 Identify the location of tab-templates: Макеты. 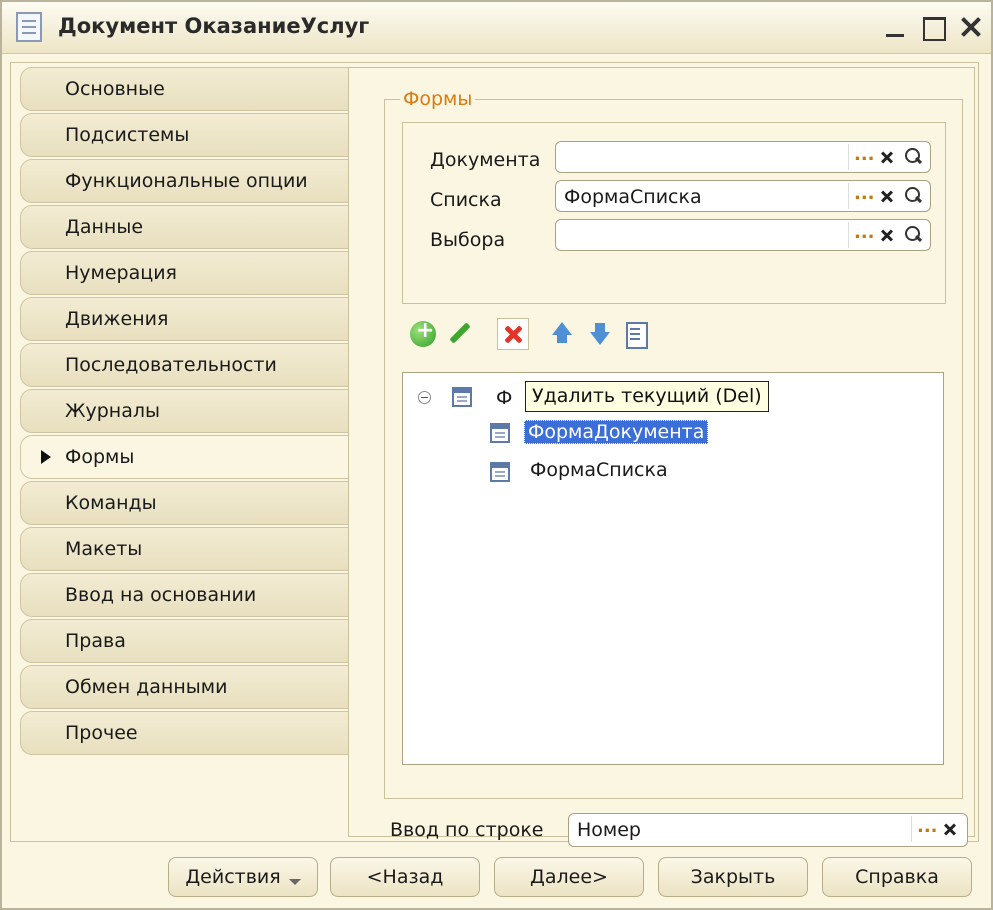
(185, 549).